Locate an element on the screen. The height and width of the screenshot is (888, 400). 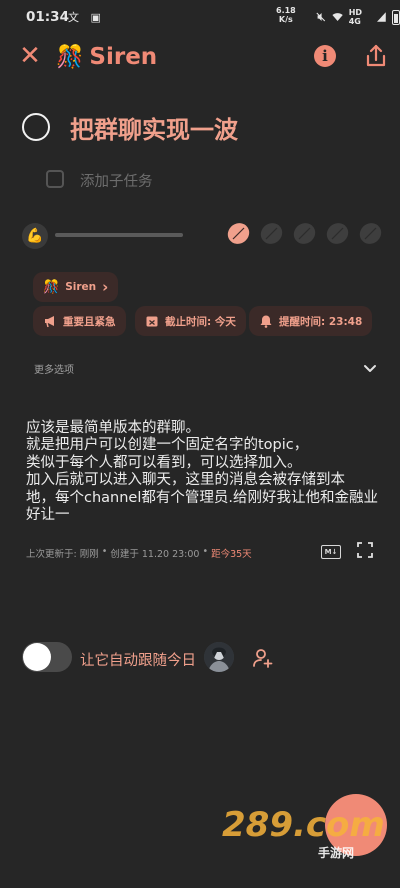
priority-chip: 重要且紧急 is located at coordinates (79, 321).